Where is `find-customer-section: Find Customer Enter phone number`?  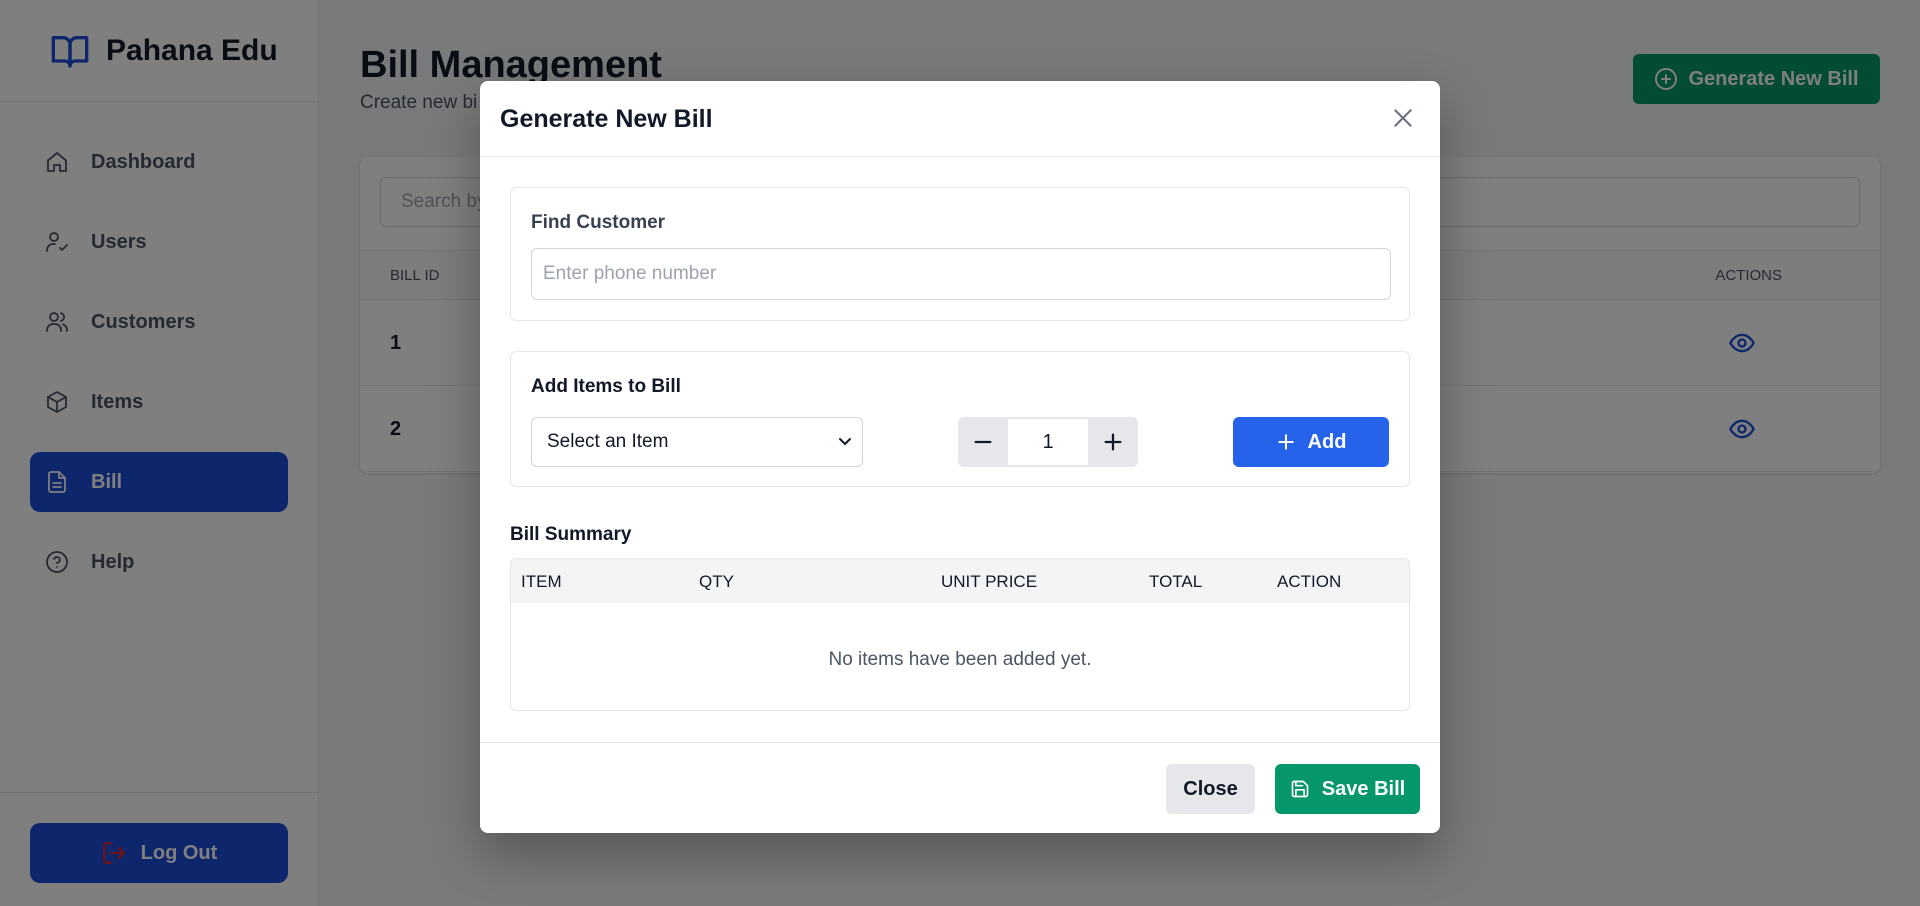 find-customer-section: Find Customer Enter phone number is located at coordinates (960, 254).